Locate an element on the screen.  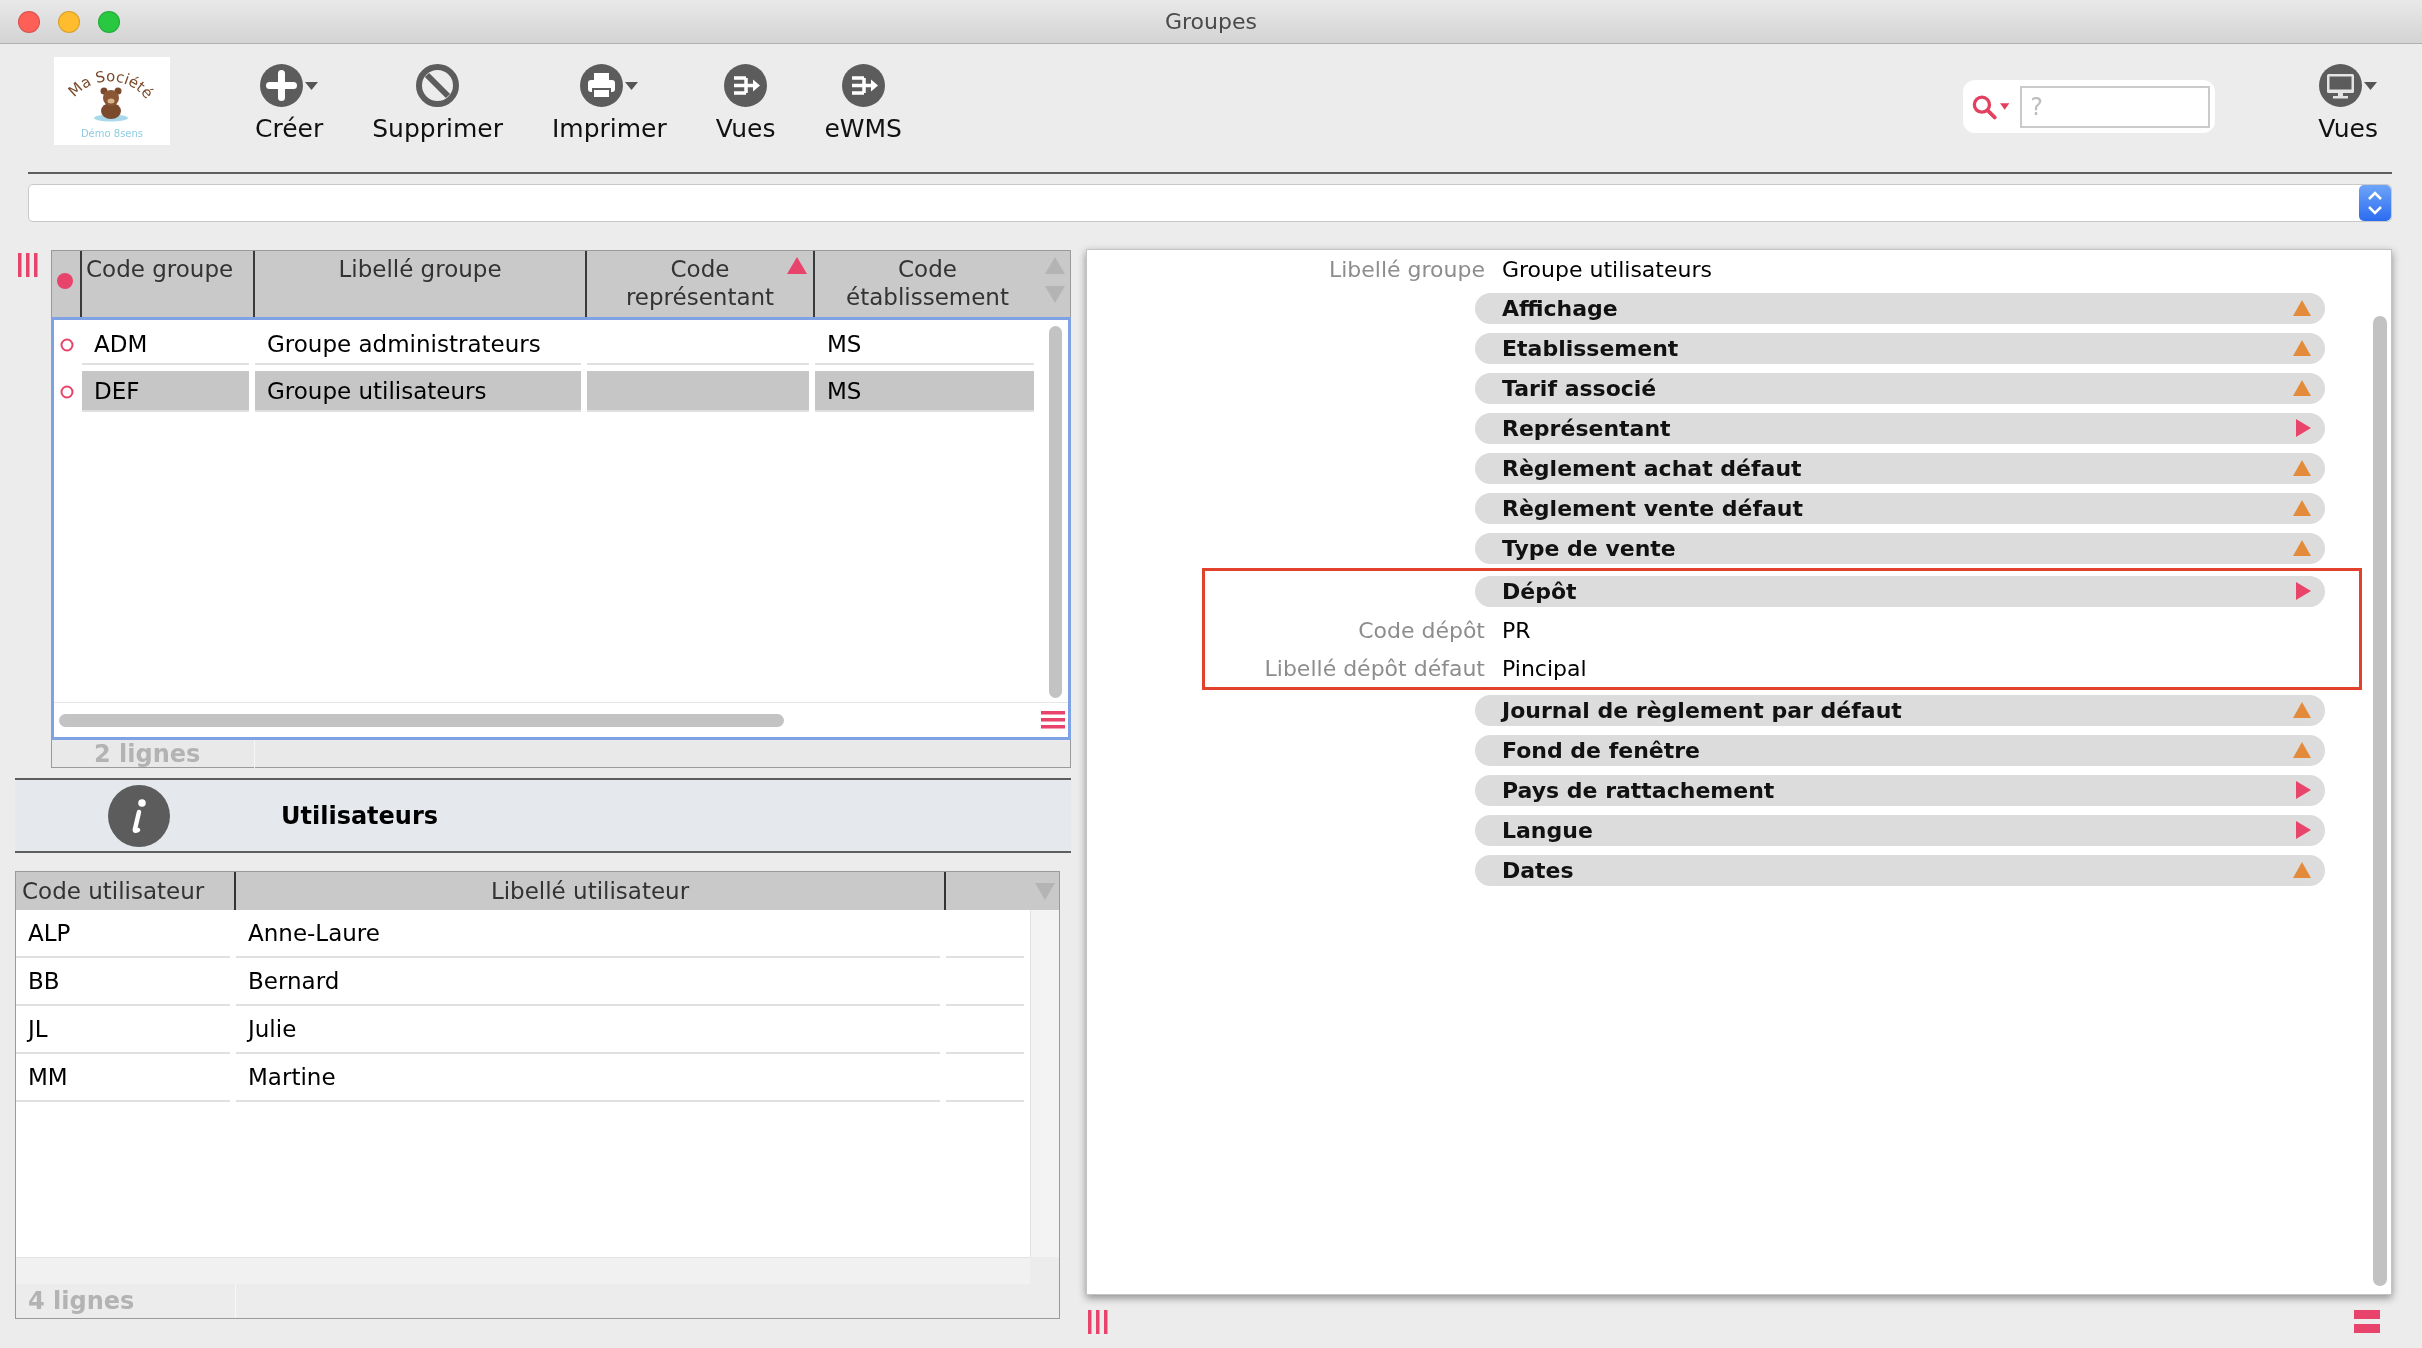
table-cell: Anne-Laure is located at coordinates (588, 934).